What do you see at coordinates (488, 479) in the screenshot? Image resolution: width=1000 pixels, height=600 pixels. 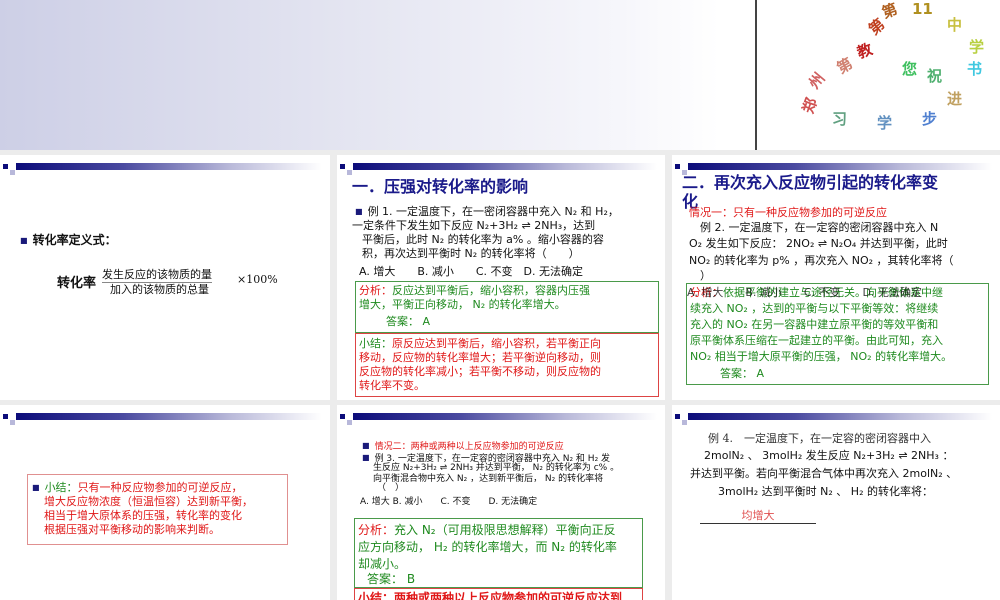 I see `example-line: 向平衡混合物中充入 N₂ ，达到新平衡后， N₂ 的转化率将` at bounding box center [488, 479].